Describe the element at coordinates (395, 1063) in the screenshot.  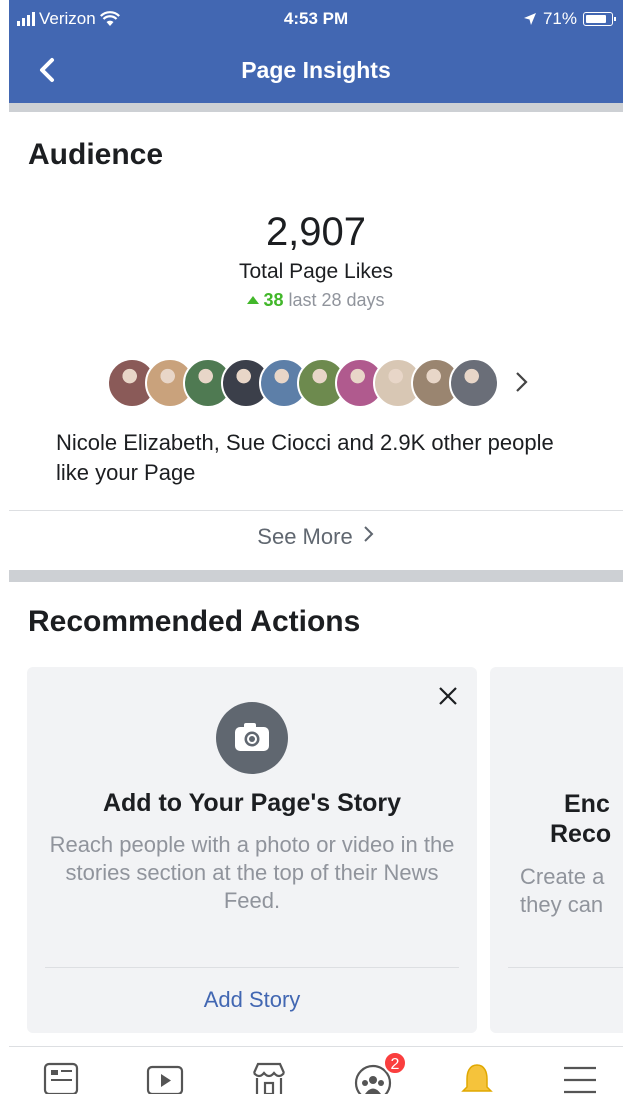
I see `groups-badge: 2` at that location.